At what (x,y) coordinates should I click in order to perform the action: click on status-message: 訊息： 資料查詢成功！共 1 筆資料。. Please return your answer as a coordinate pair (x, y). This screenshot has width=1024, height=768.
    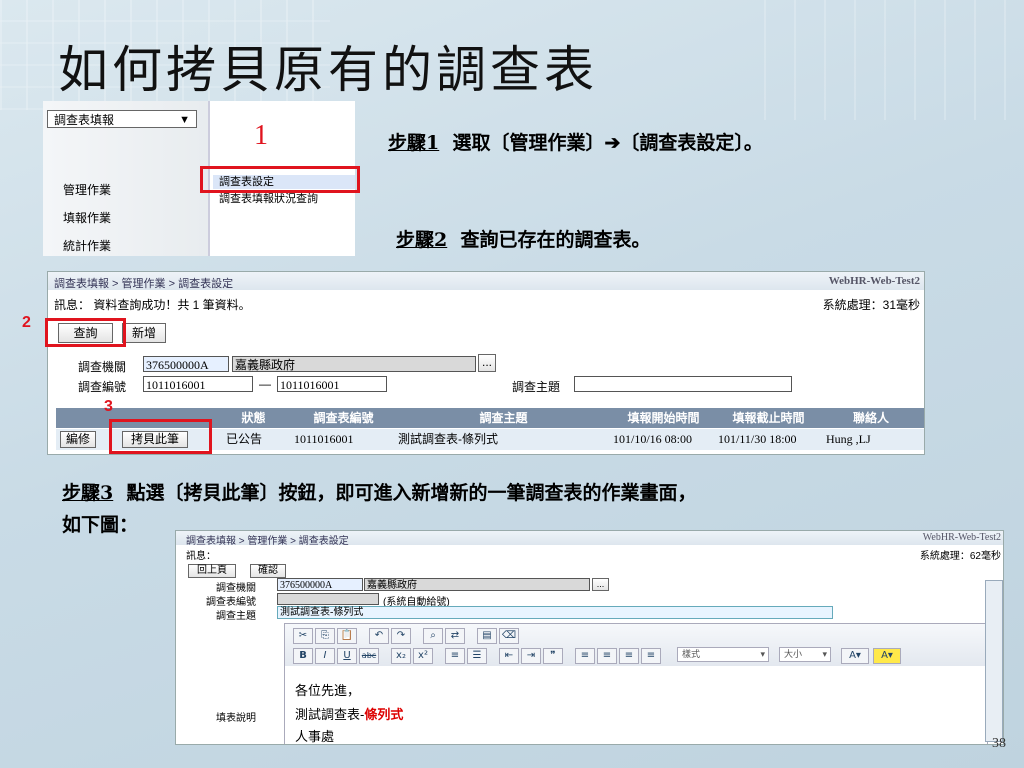
    Looking at the image, I should click on (152, 305).